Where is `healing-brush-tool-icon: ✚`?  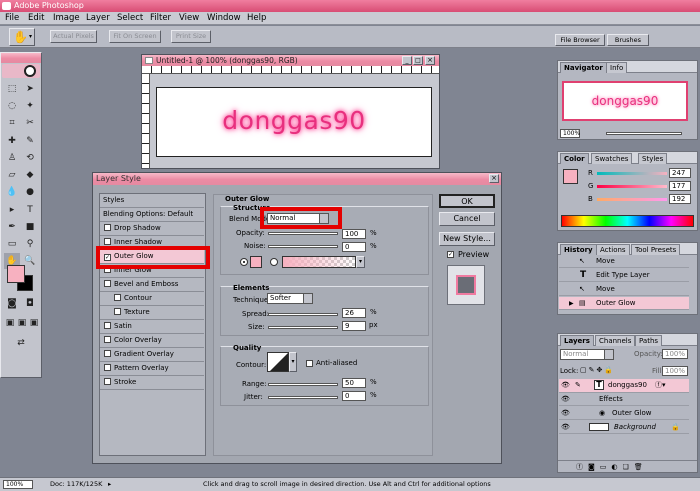
healing-brush-tool-icon: ✚ is located at coordinates (12, 141).